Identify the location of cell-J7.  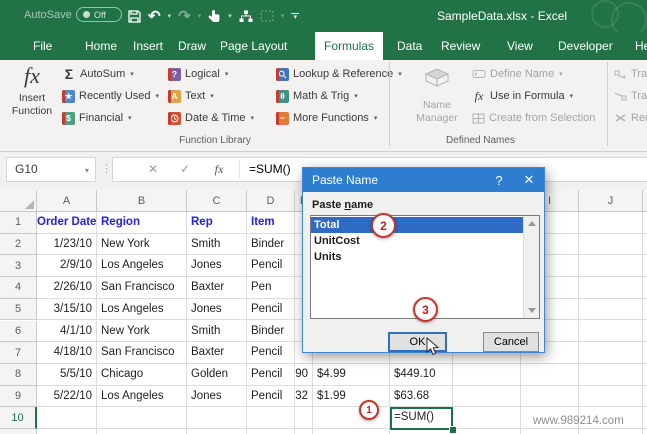
(611, 353).